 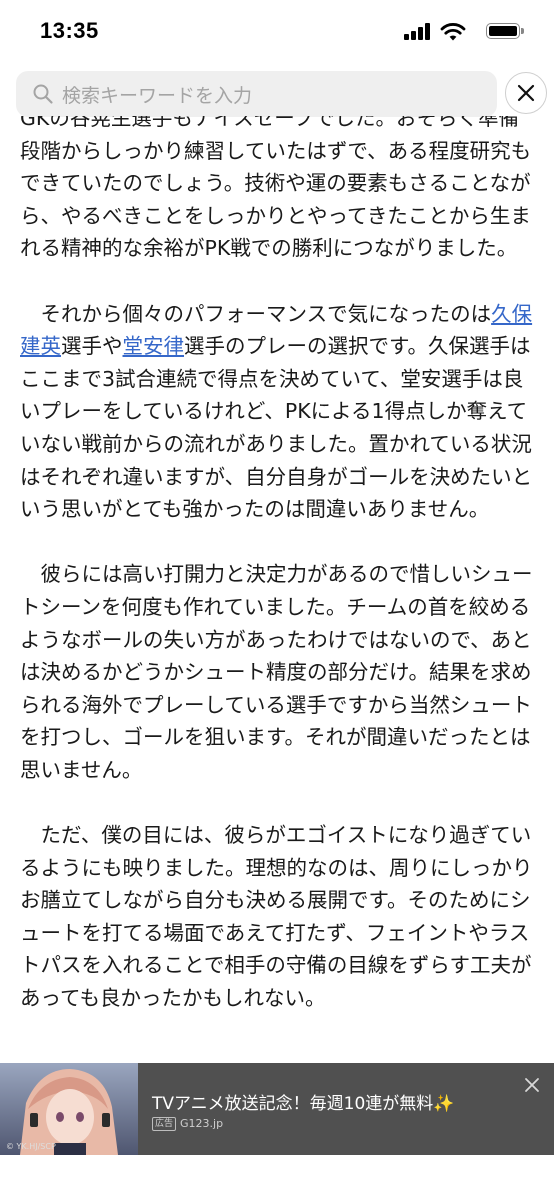 I want to click on ad-image-credit: © YK.HJ/SCP, so click(x=31, y=1146).